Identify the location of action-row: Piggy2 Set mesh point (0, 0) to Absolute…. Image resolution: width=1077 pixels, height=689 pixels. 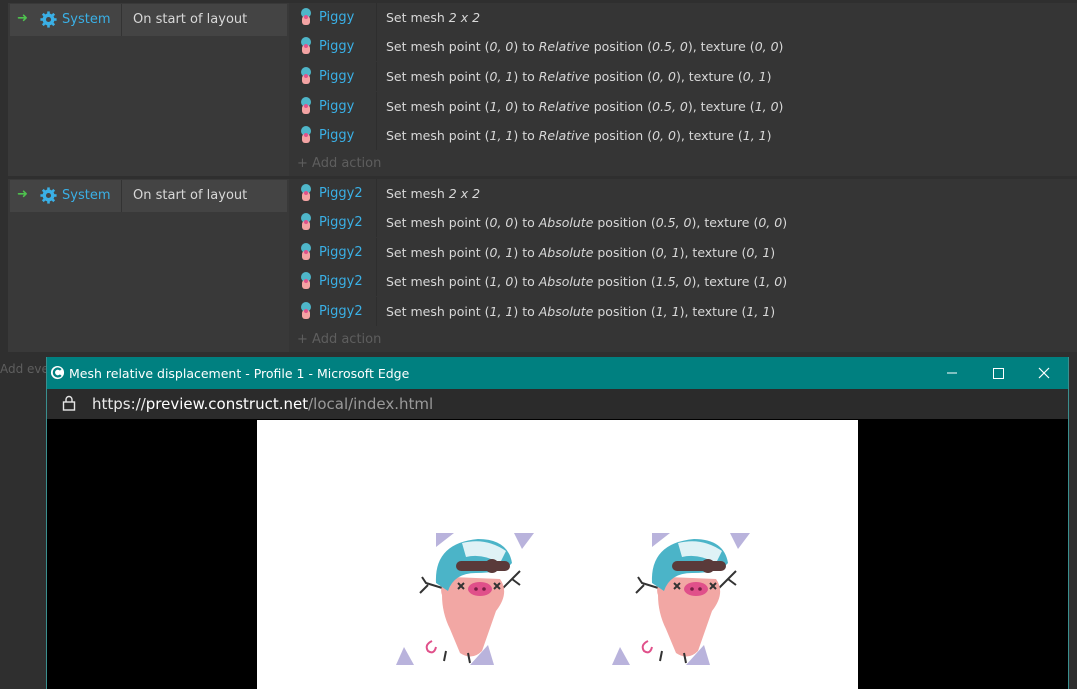
(683, 222).